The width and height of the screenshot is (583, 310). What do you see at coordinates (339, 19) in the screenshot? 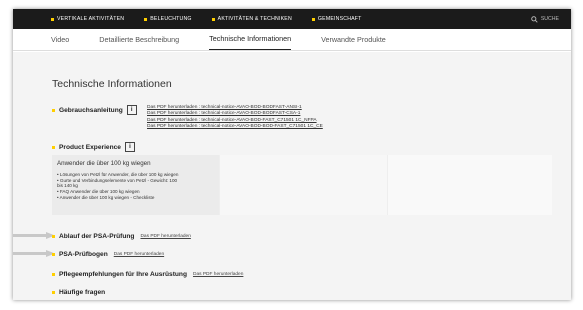
I see `nav-item-label: GEMEINSCHAFT` at bounding box center [339, 19].